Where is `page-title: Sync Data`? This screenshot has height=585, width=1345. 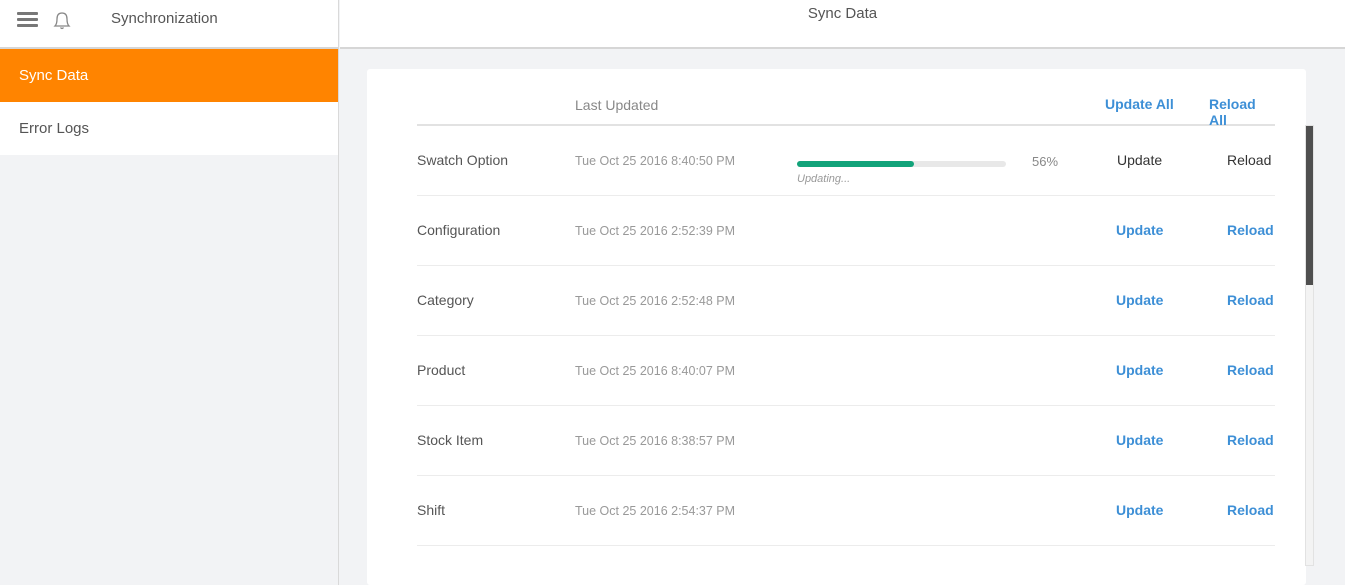
page-title: Sync Data is located at coordinates (842, 13).